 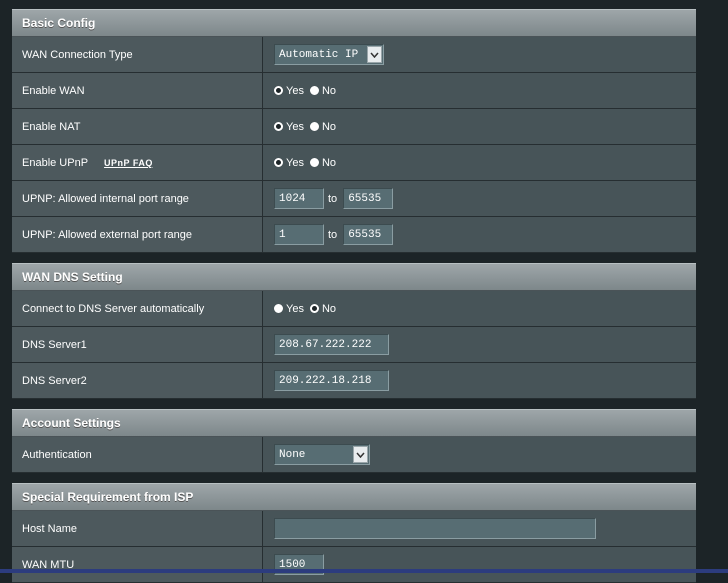 What do you see at coordinates (137, 454) in the screenshot?
I see `authentication-label: Authentication` at bounding box center [137, 454].